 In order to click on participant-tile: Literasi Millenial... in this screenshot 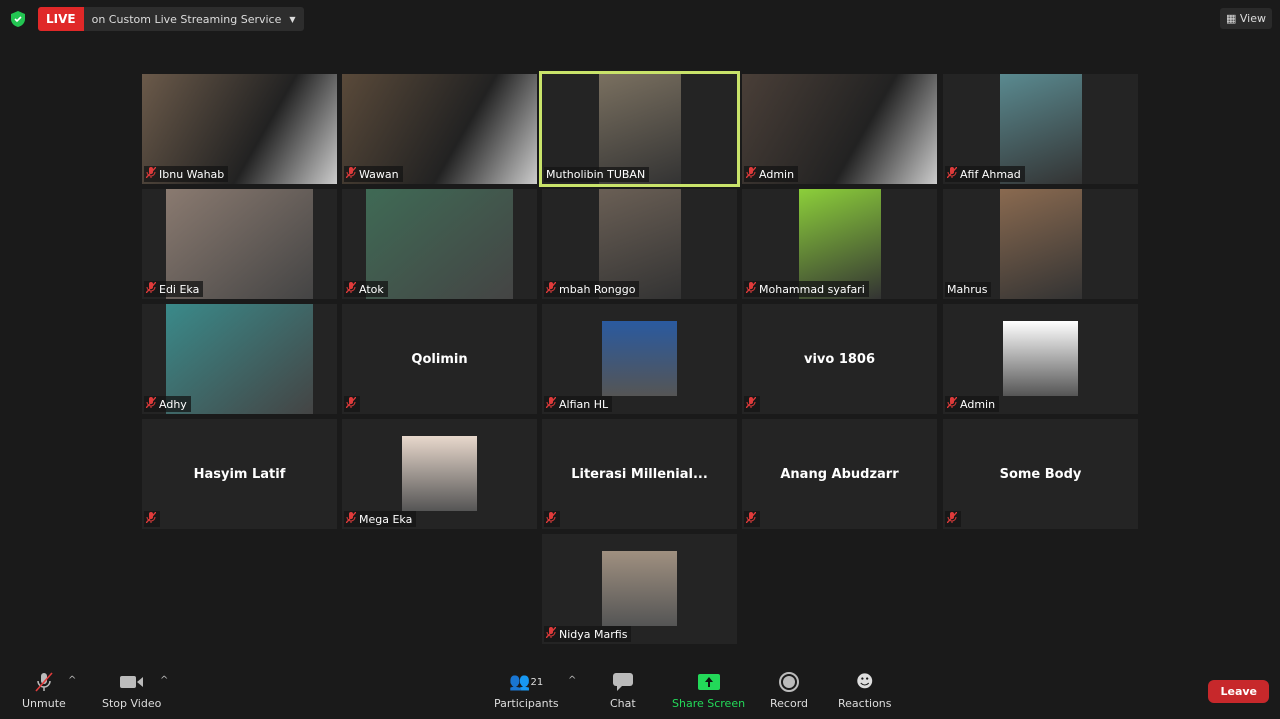, I will do `click(639, 474)`.